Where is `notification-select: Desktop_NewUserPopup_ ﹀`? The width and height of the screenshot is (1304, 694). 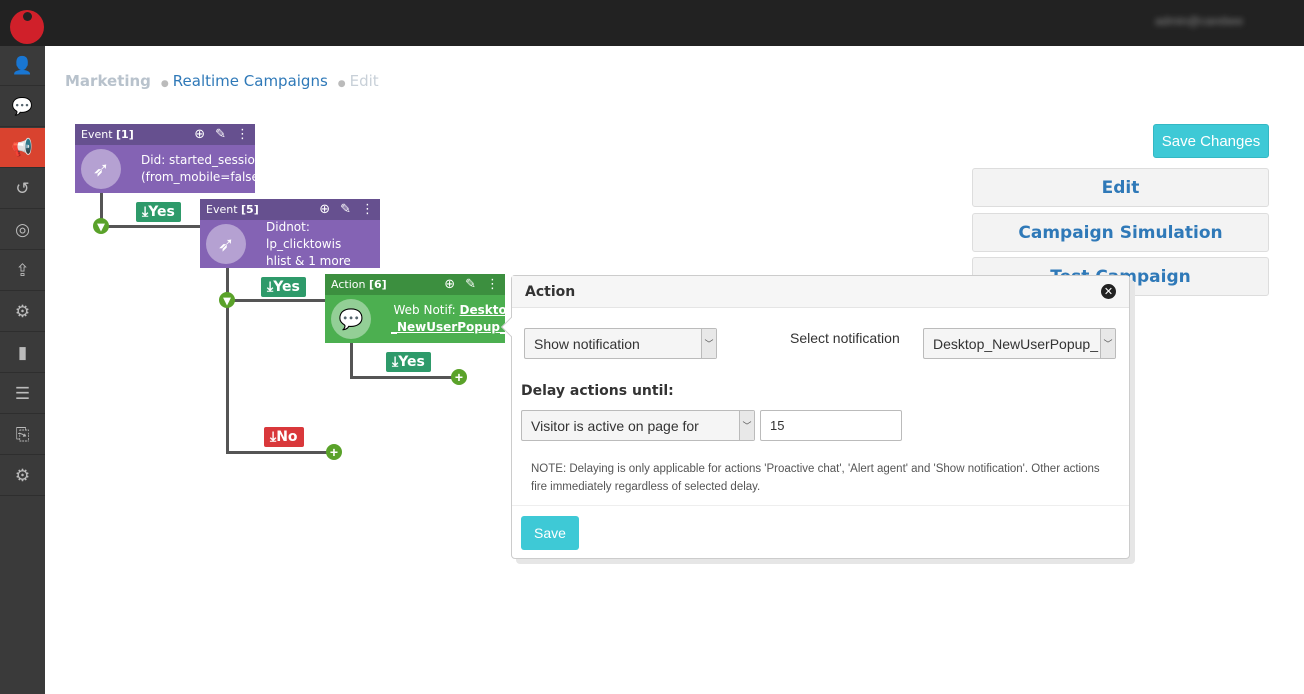 notification-select: Desktop_NewUserPopup_ ﹀ is located at coordinates (1019, 343).